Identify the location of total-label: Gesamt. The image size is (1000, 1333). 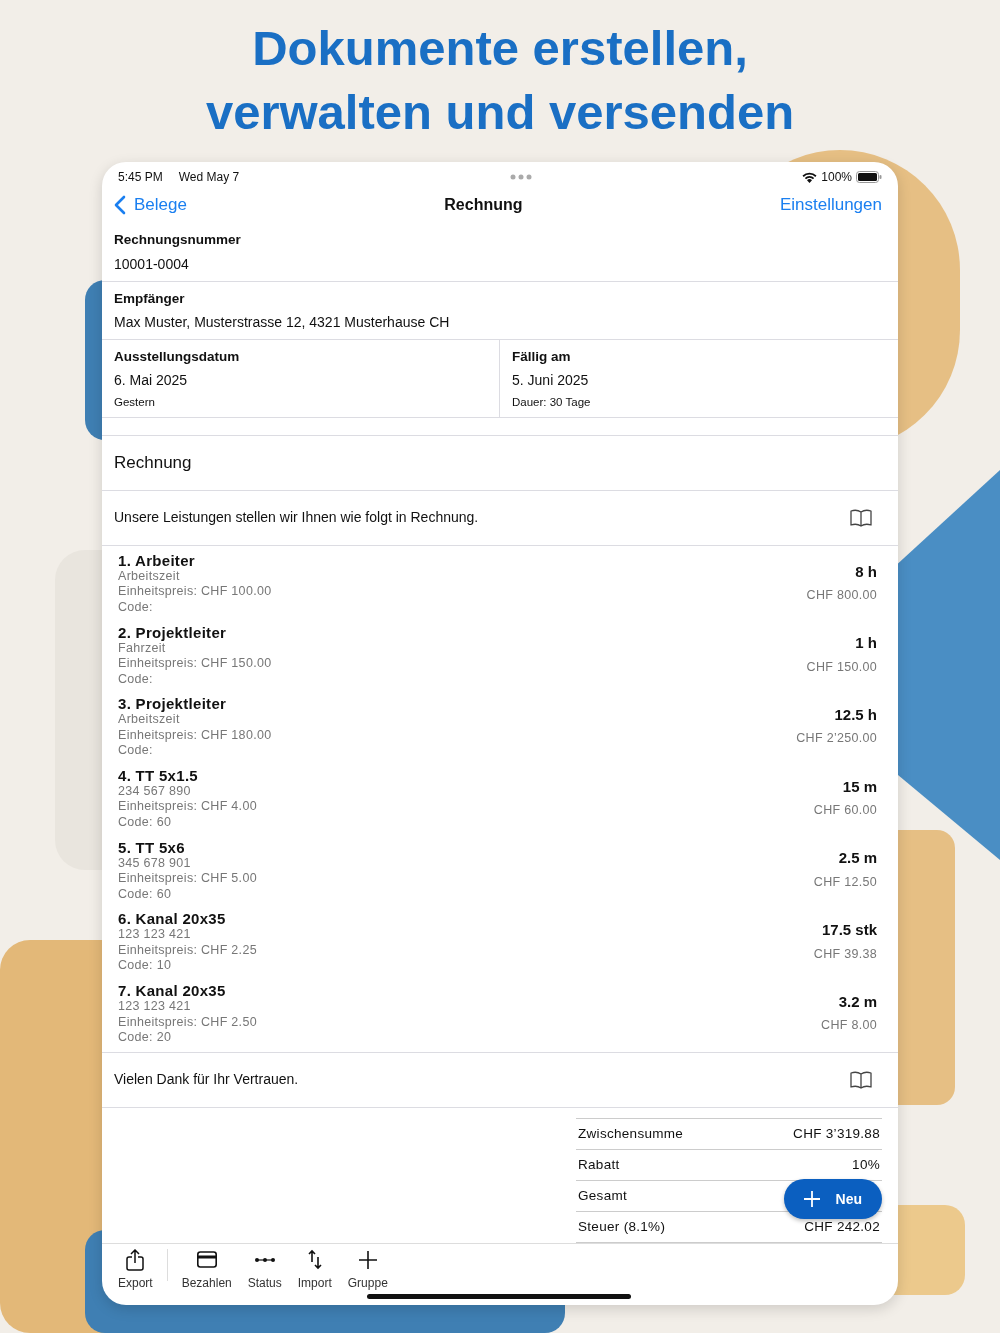
(603, 1195).